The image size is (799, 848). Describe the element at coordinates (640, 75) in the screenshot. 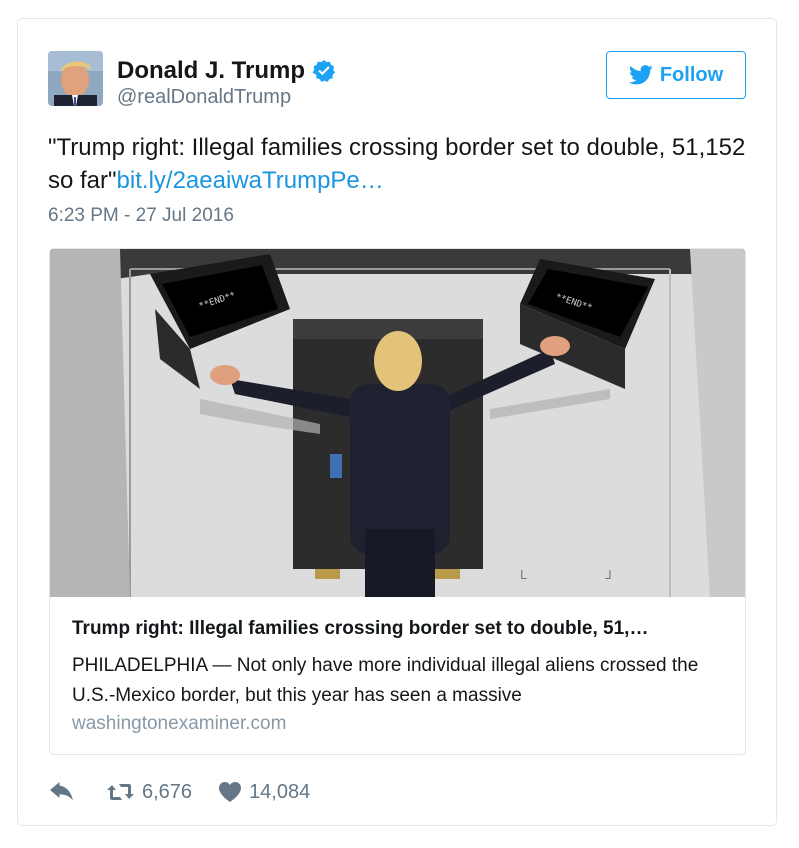

I see `bird-icon` at that location.